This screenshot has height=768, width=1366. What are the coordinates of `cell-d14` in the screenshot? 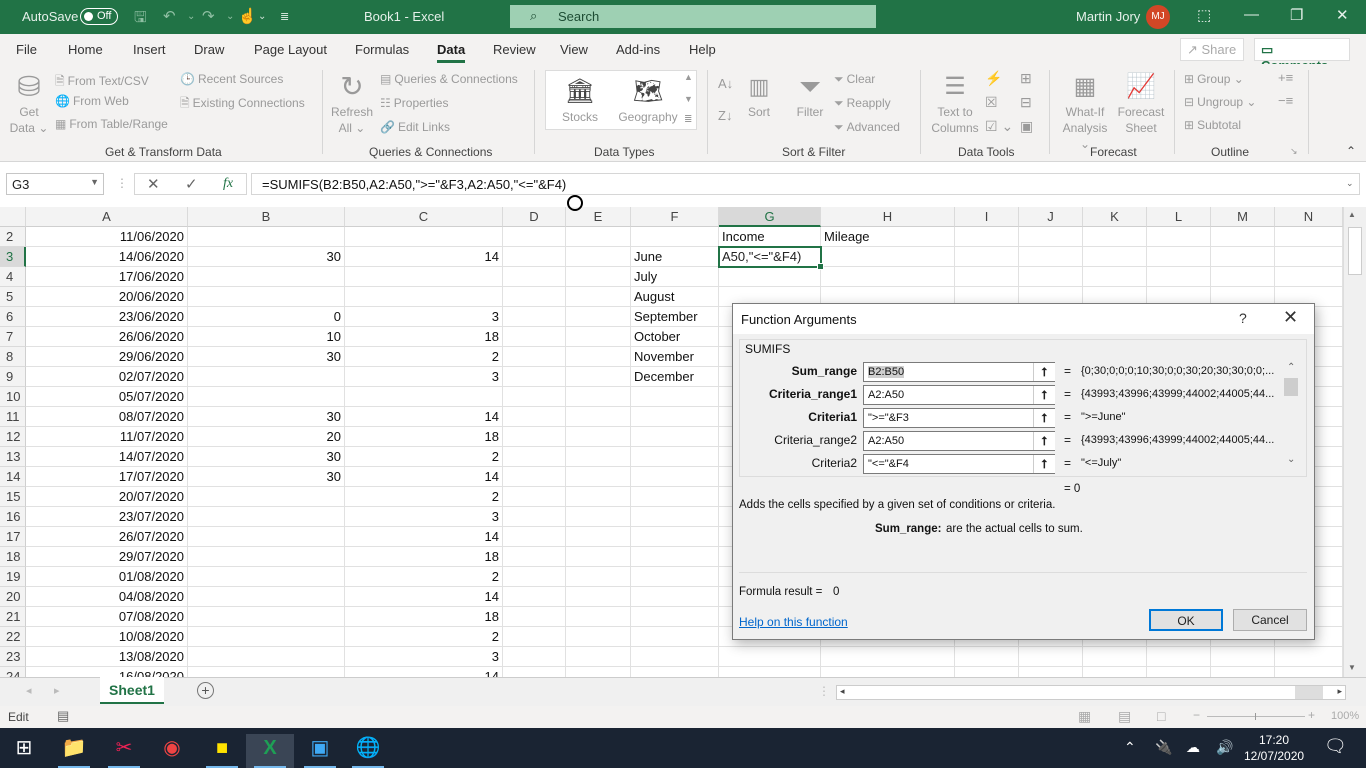 It's located at (534, 477).